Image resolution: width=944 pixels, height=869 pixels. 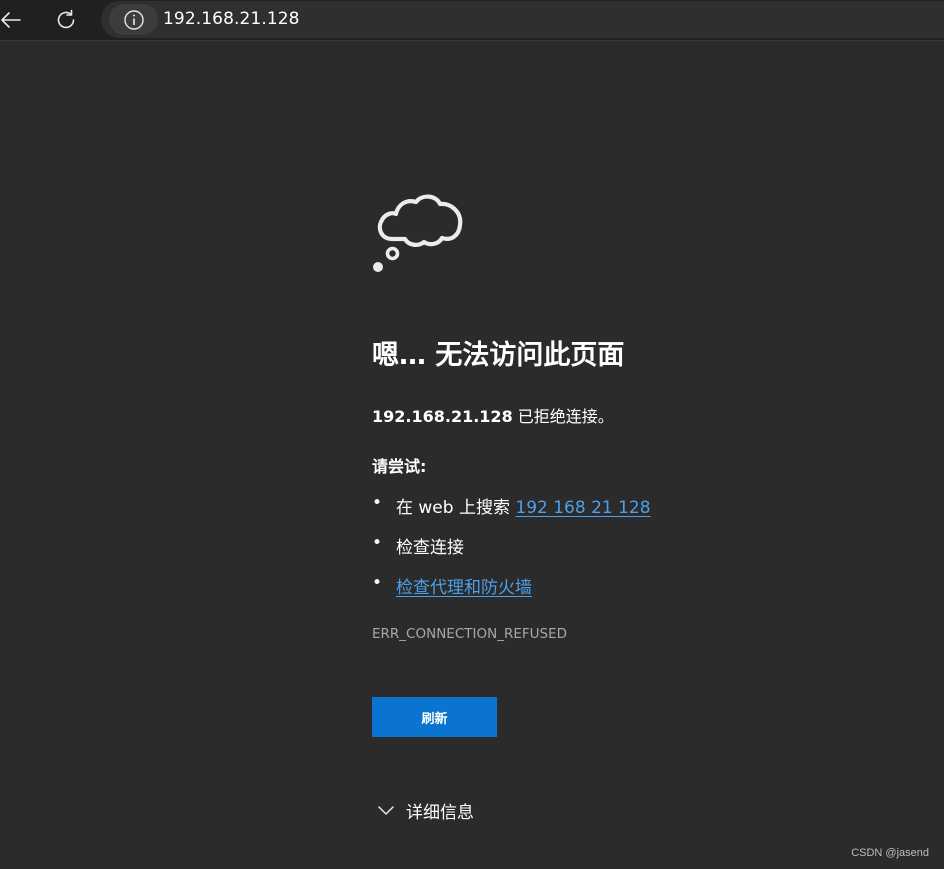 What do you see at coordinates (464, 588) in the screenshot?
I see `check-proxy-firewall-link: 检查代理和防火墙` at bounding box center [464, 588].